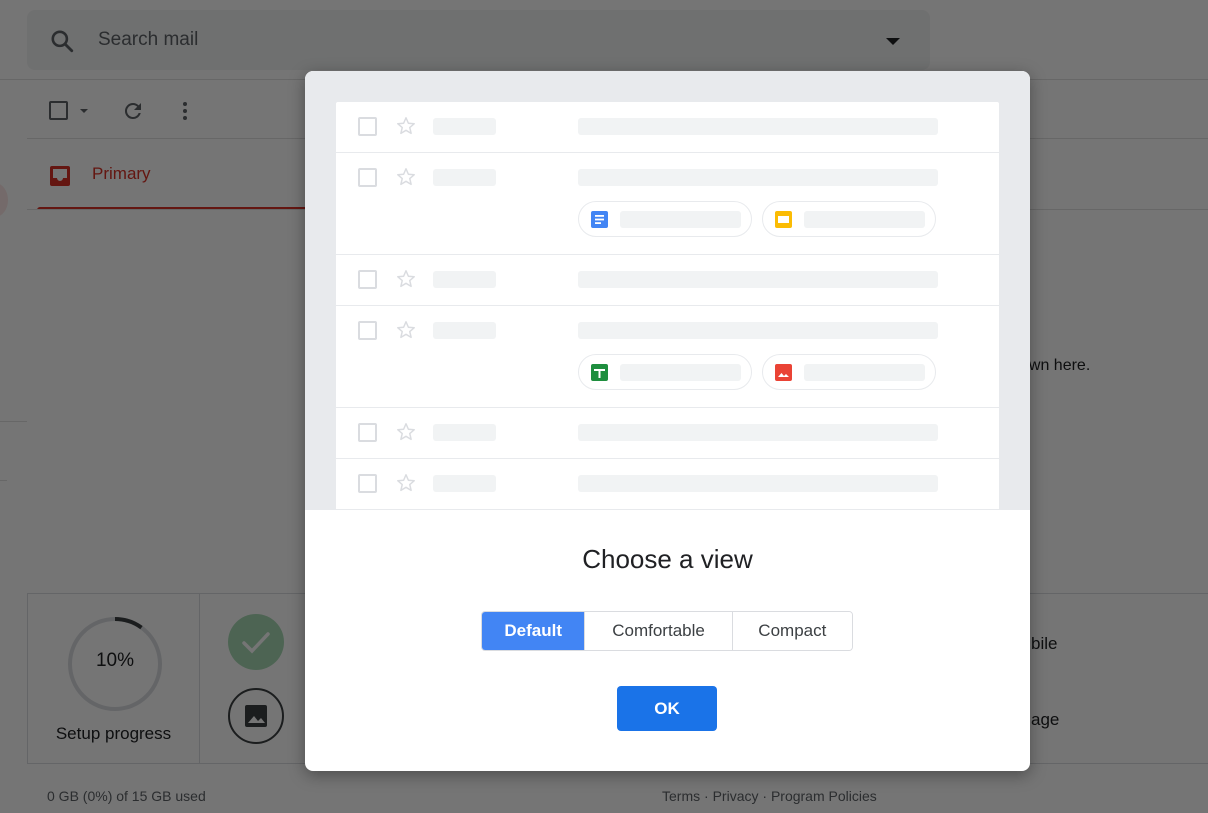 The image size is (1208, 813). What do you see at coordinates (659, 631) in the screenshot?
I see `view-option-comfortable: Comfortable` at bounding box center [659, 631].